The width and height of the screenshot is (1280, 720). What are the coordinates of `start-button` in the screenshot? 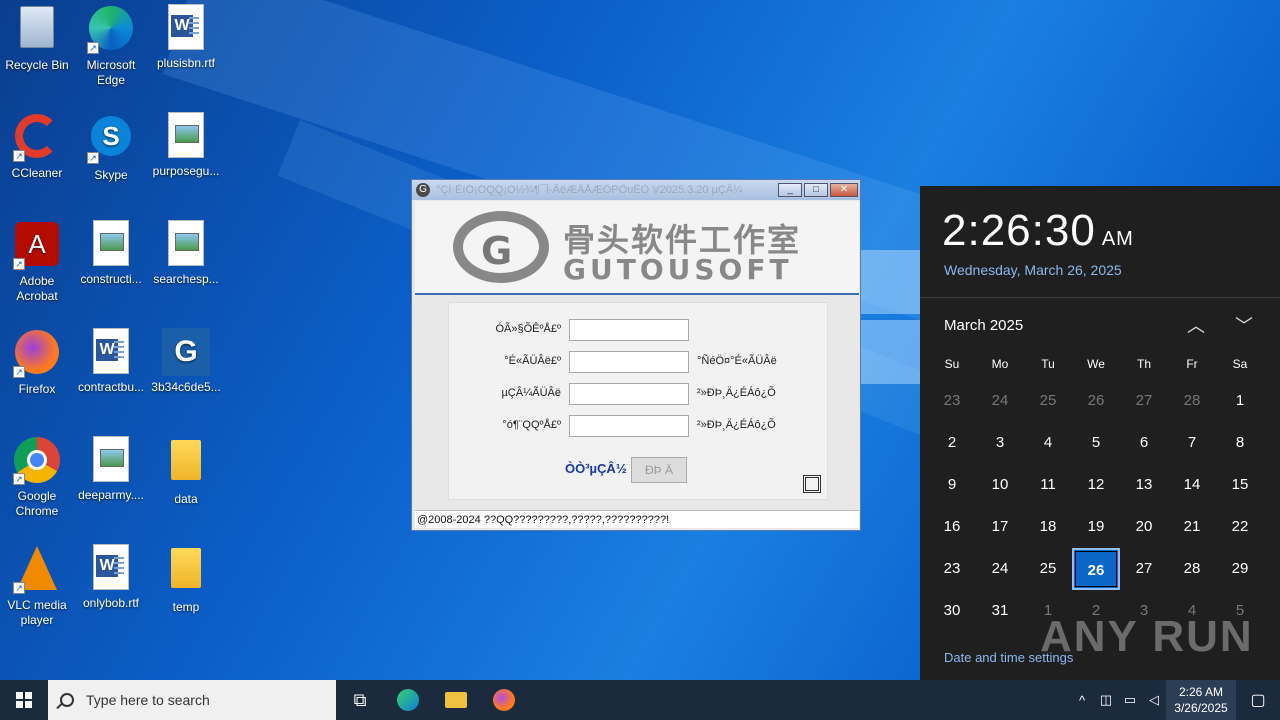 It's located at (24, 700).